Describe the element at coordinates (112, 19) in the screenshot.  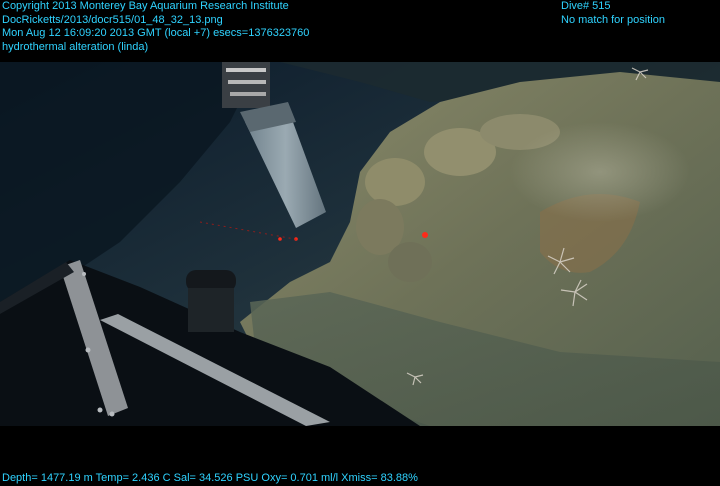
I see `file-path-text: DocRicketts/2013/docr515/01_48_32_13.png` at that location.